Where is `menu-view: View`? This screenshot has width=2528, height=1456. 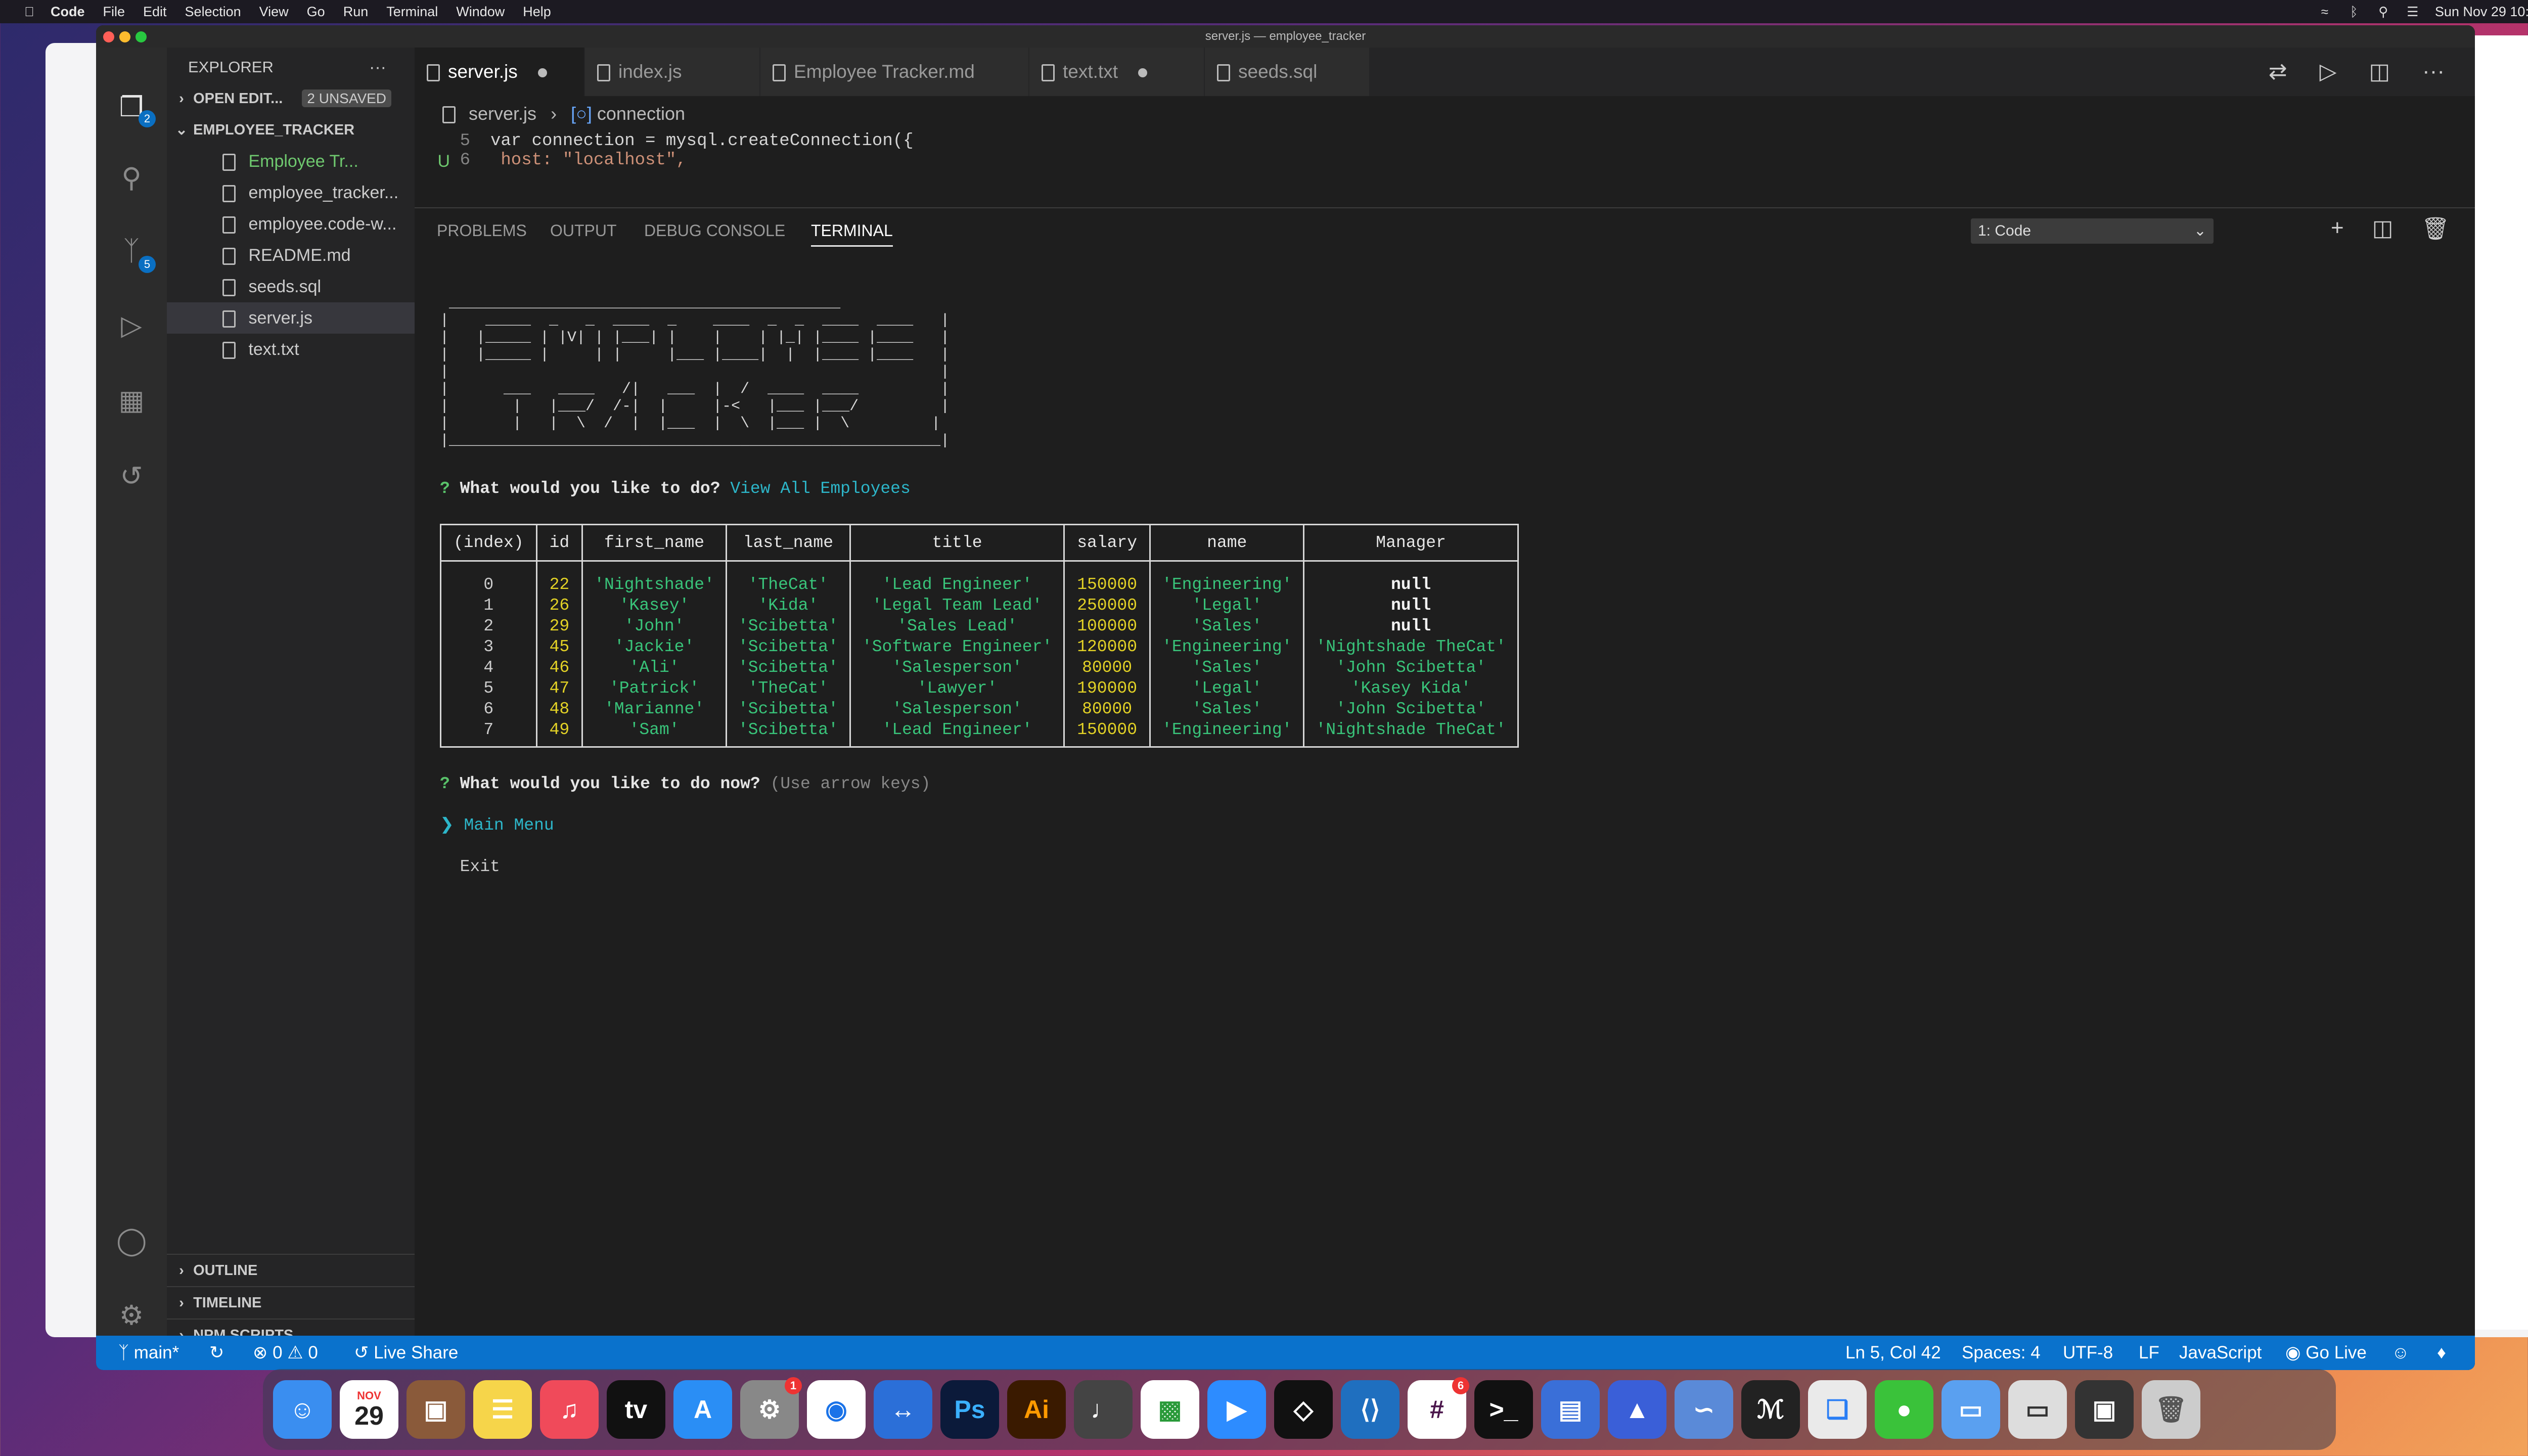 menu-view: View is located at coordinates (274, 12).